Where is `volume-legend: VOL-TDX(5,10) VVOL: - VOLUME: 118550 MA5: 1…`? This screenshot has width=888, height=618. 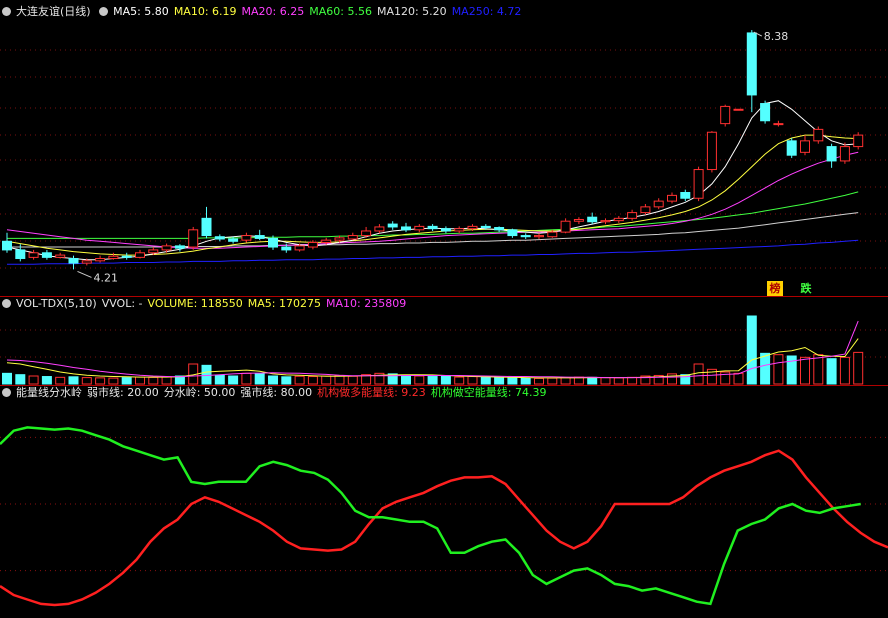 volume-legend: VOL-TDX(5,10) VVOL: - VOLUME: 118550 MA5: 1… is located at coordinates (206, 304).